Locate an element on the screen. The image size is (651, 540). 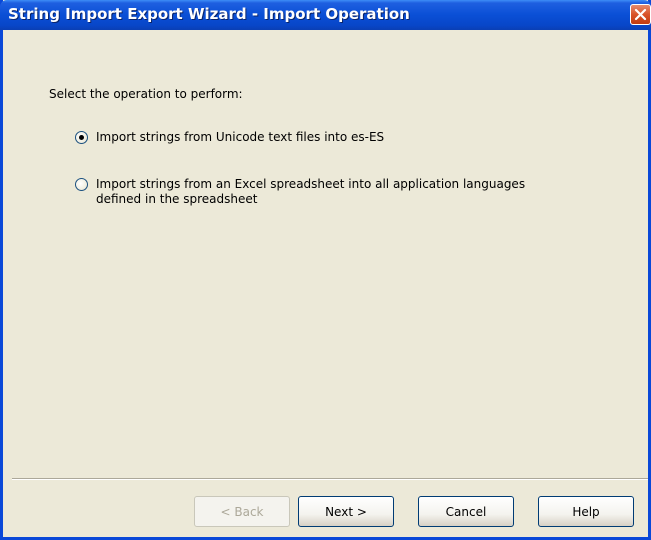
radio-import-unicode is located at coordinates (81, 137).